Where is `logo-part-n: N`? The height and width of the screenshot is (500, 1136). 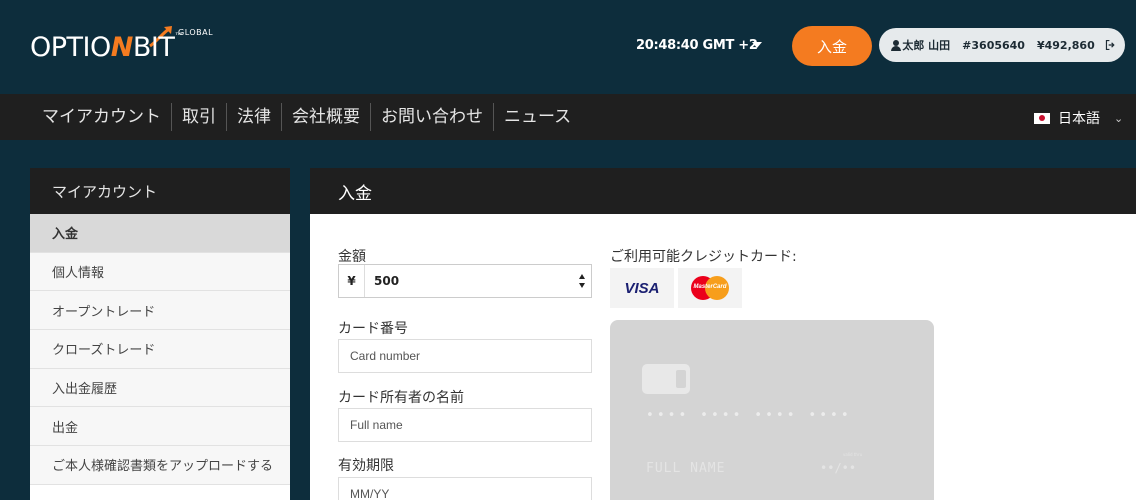 logo-part-n: N is located at coordinates (122, 47).